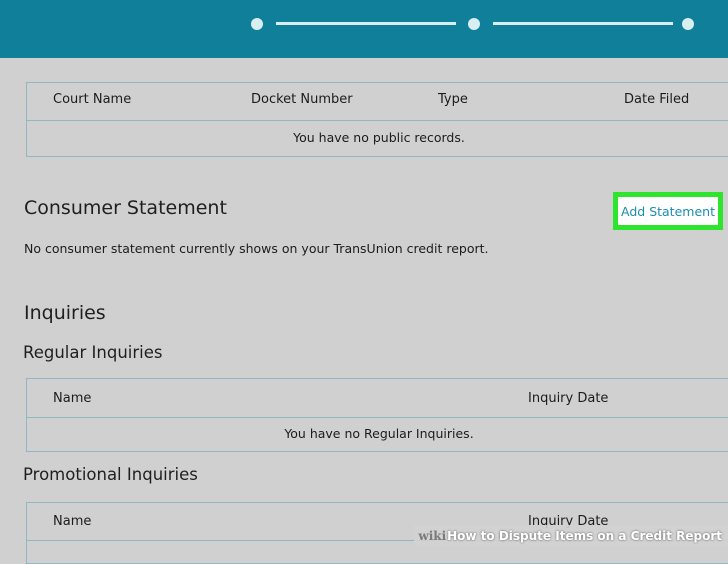 This screenshot has height=564, width=728. Describe the element at coordinates (65, 313) in the screenshot. I see `inquiries-title: Inquiries` at that location.